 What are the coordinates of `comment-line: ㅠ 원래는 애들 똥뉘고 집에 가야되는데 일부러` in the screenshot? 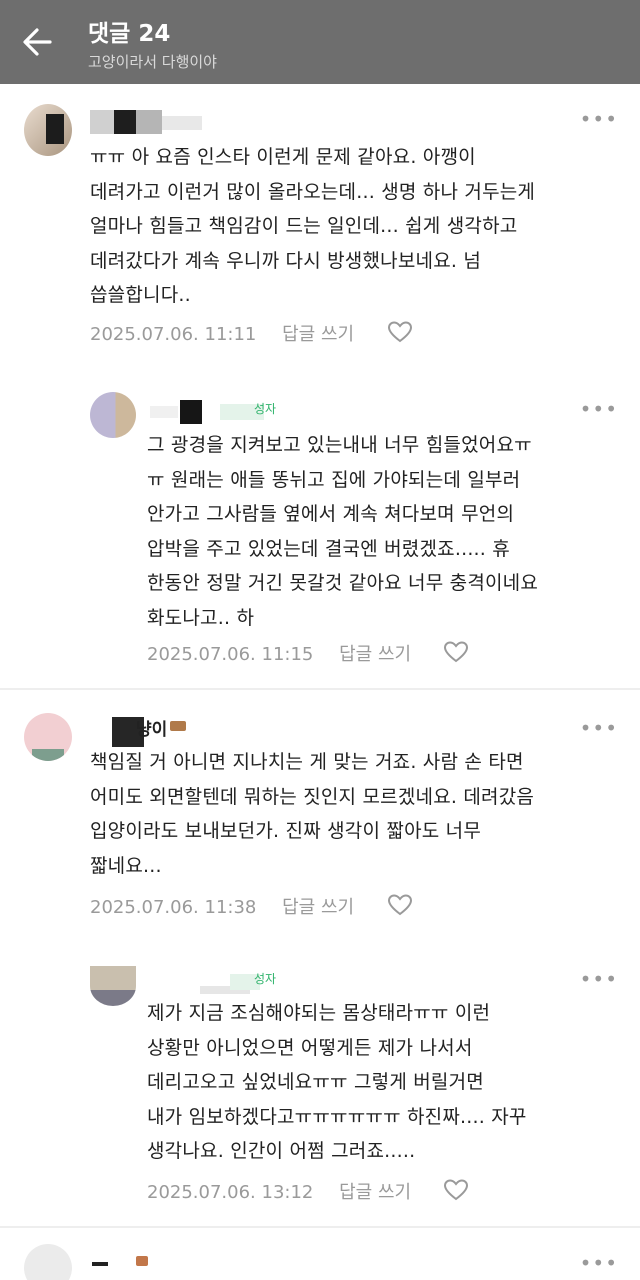 It's located at (334, 479).